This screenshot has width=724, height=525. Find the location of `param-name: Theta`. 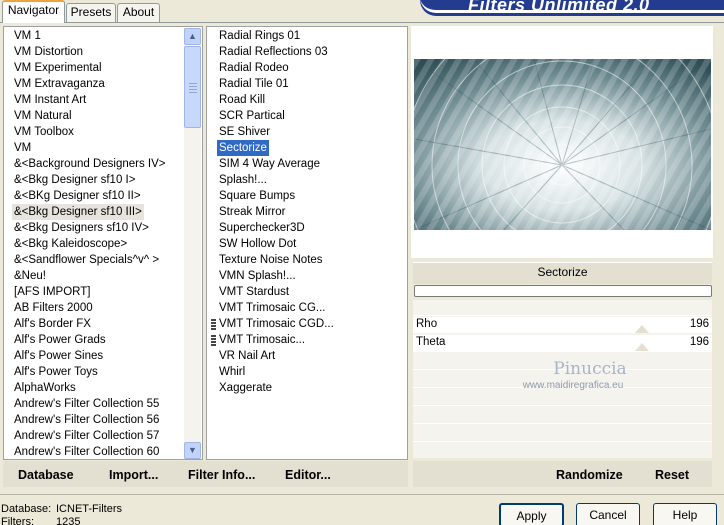

param-name: Theta is located at coordinates (431, 342).